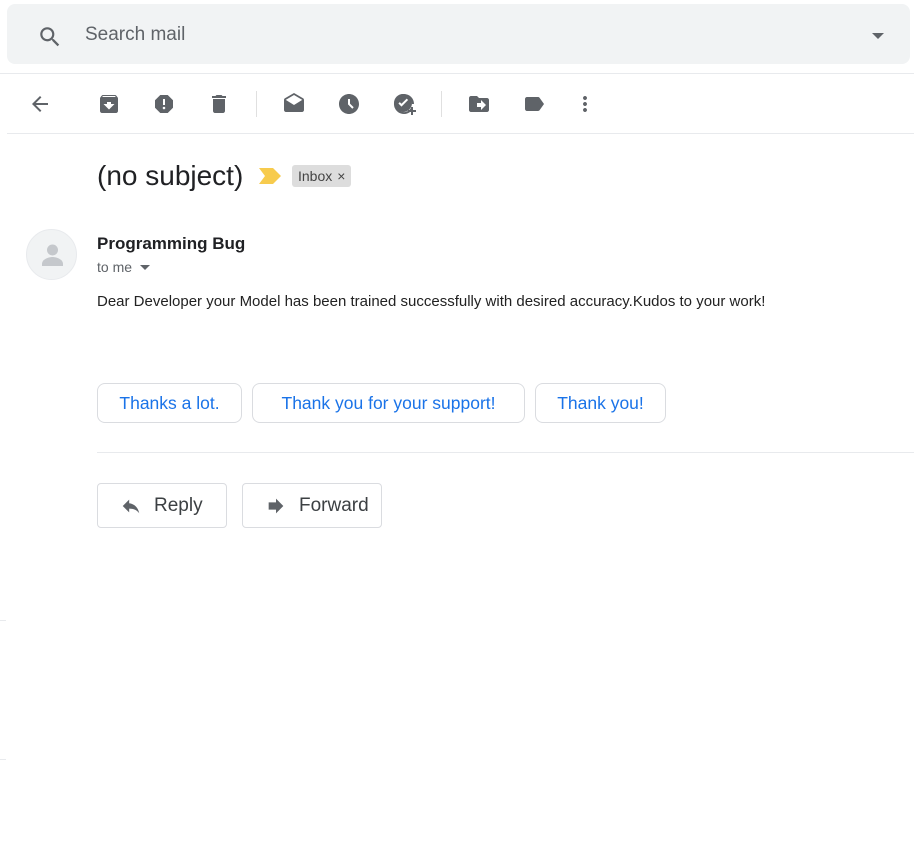 This screenshot has height=854, width=914. Describe the element at coordinates (341, 176) in the screenshot. I see `close-icon: ×` at that location.